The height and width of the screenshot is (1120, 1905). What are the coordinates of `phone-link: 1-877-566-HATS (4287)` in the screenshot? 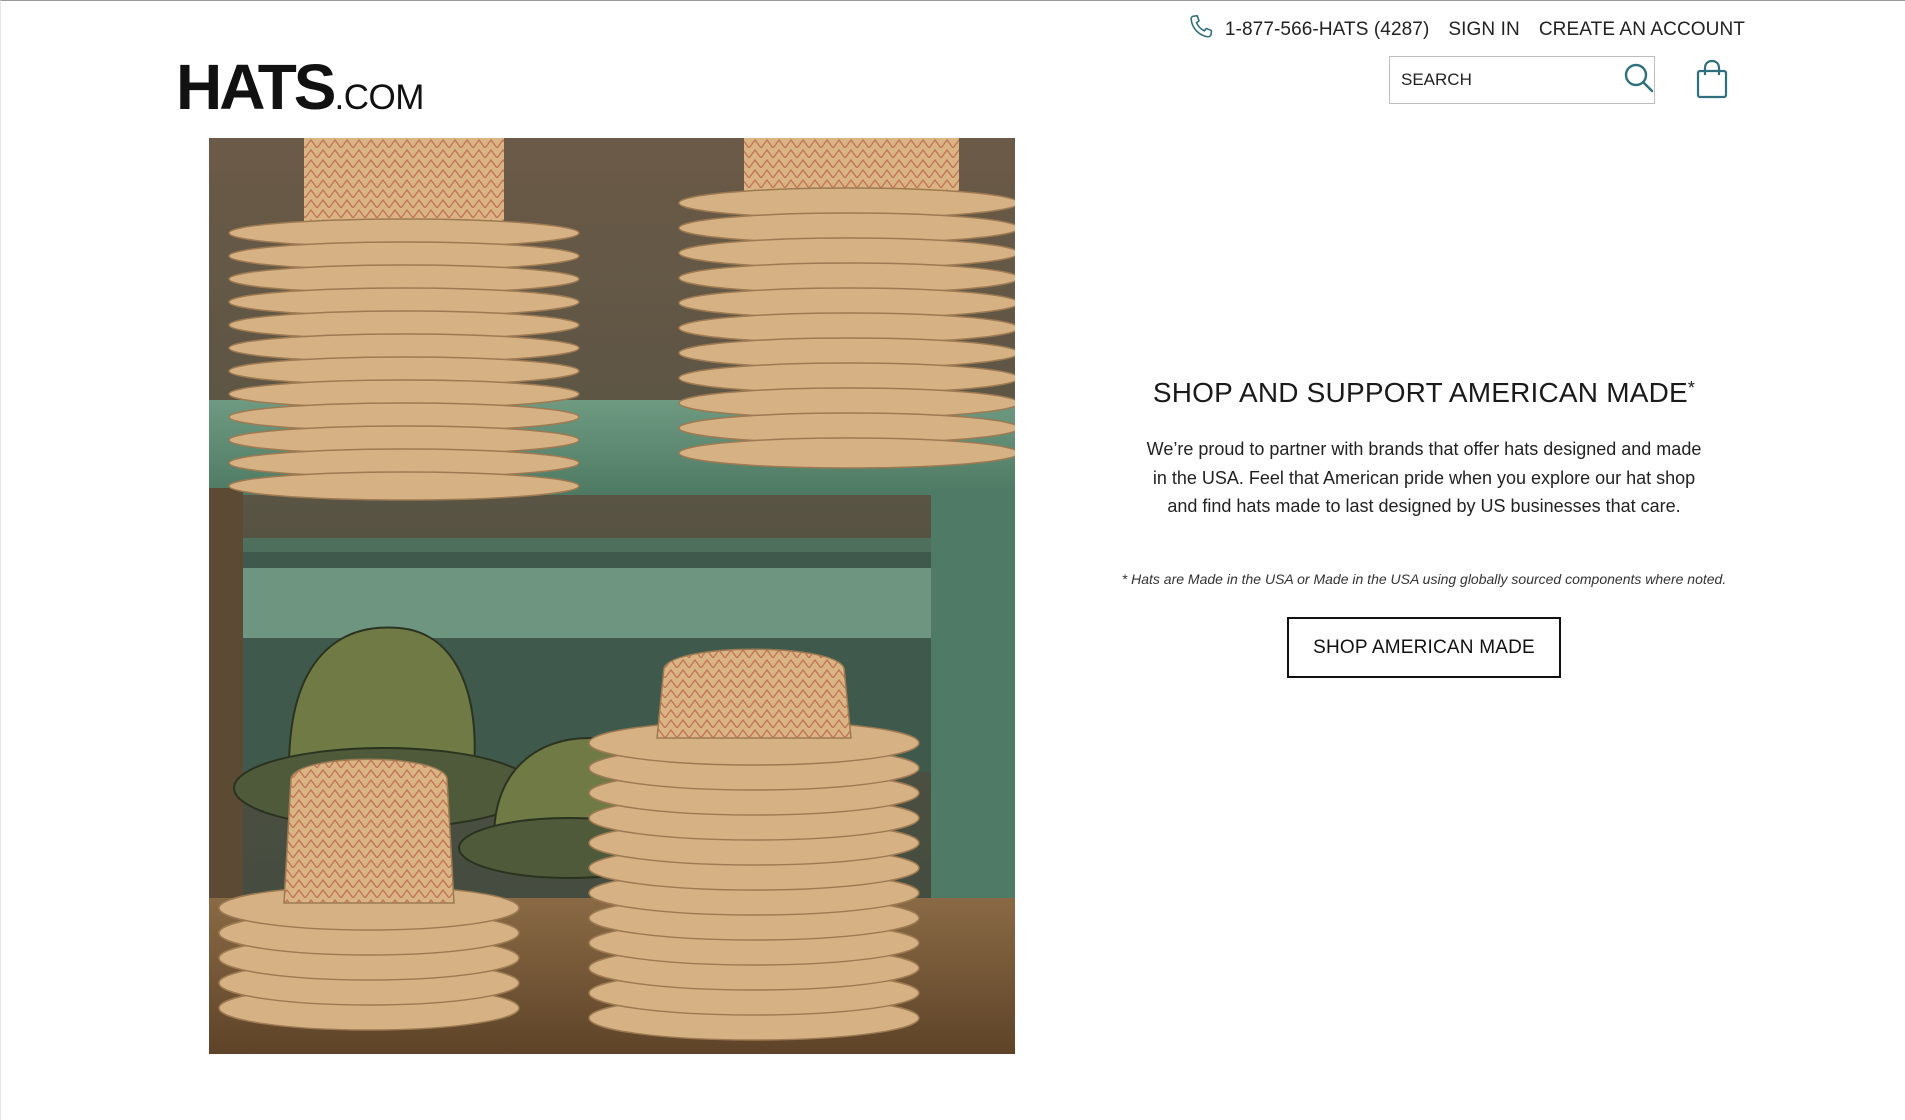 It's located at (1309, 29).